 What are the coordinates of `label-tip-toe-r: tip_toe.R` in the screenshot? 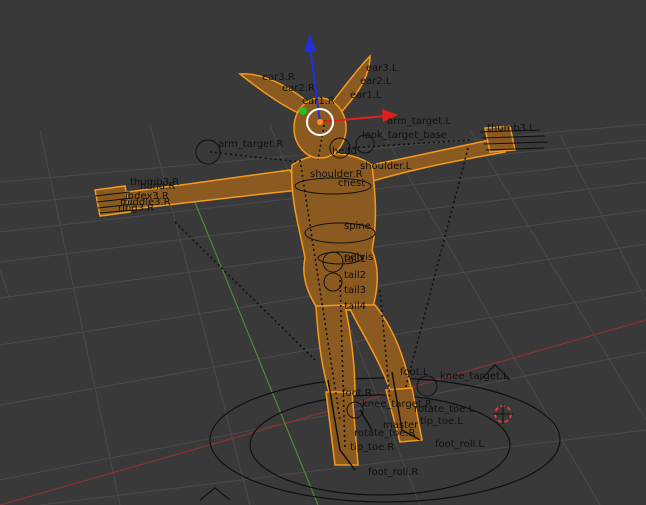 It's located at (372, 447).